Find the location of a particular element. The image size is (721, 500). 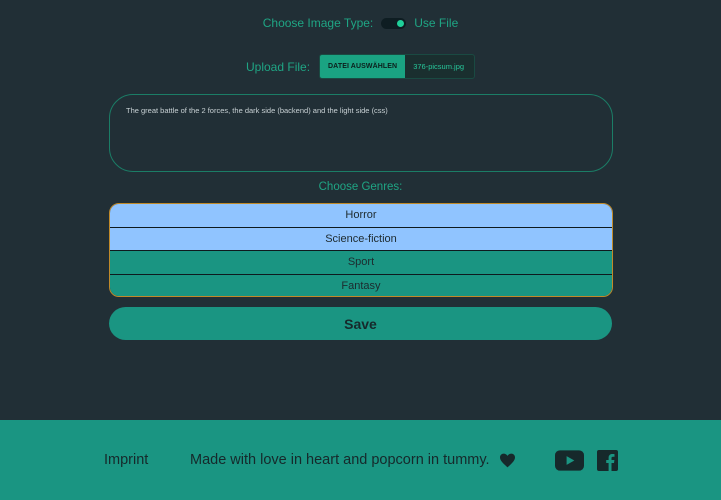

genres-label: Choose Genres: is located at coordinates (360, 187).